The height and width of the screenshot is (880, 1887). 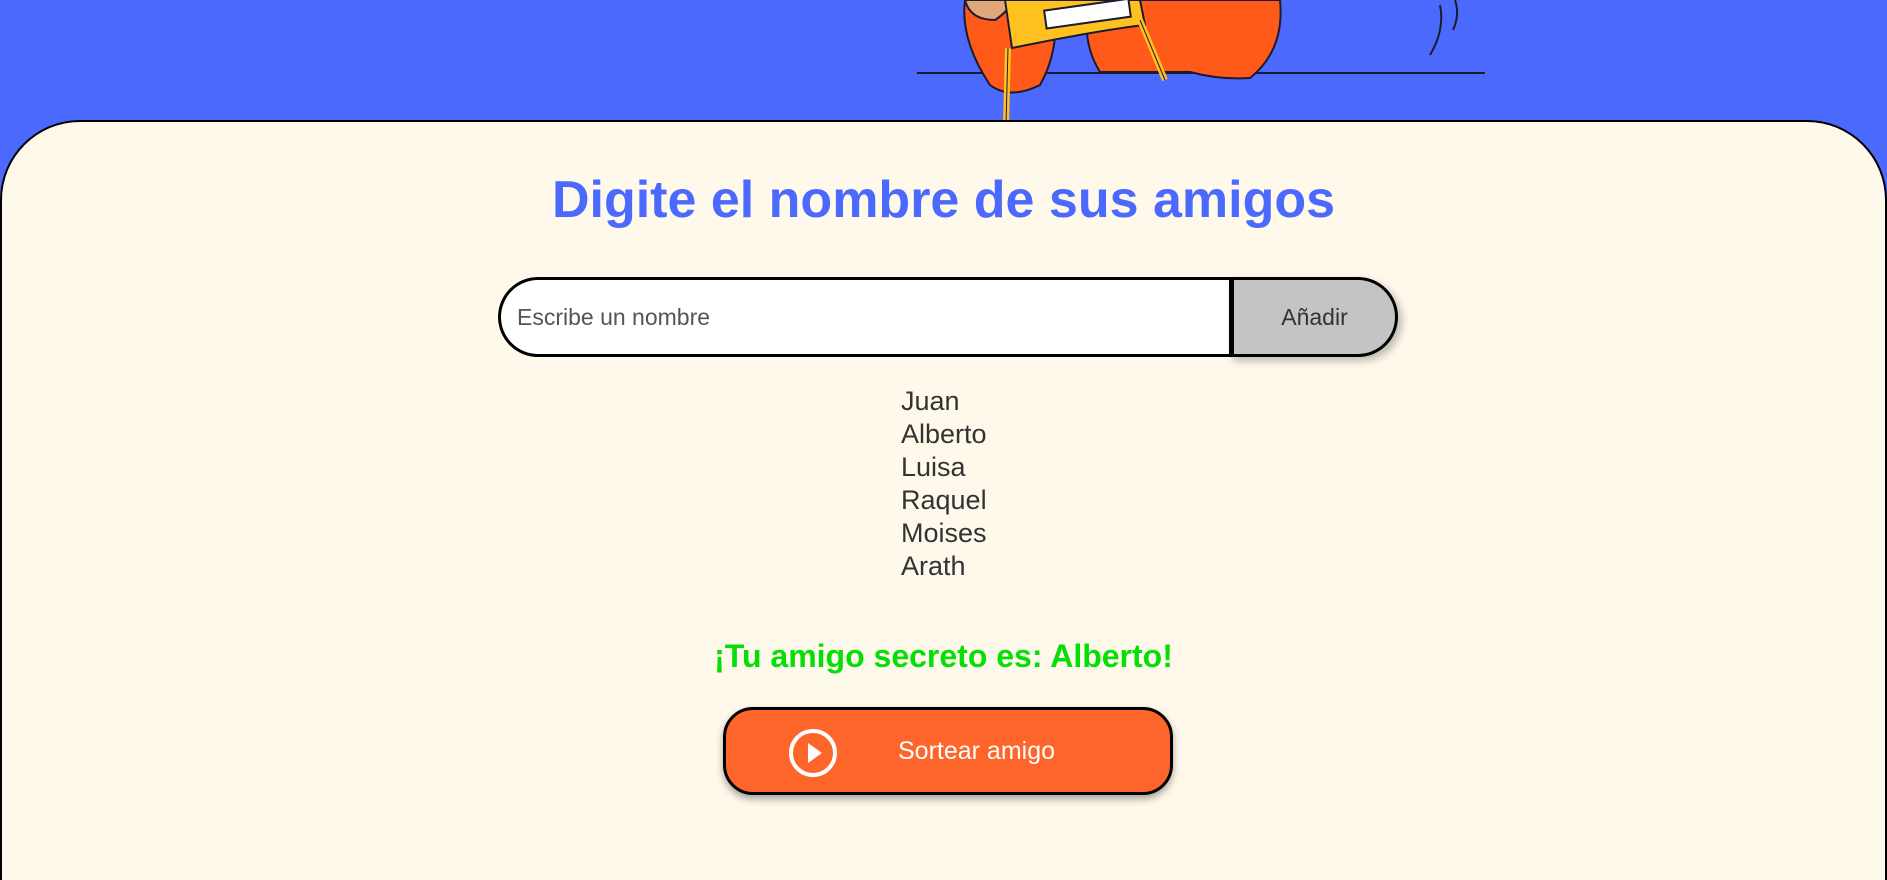 I want to click on header-banner, so click(x=943, y=62).